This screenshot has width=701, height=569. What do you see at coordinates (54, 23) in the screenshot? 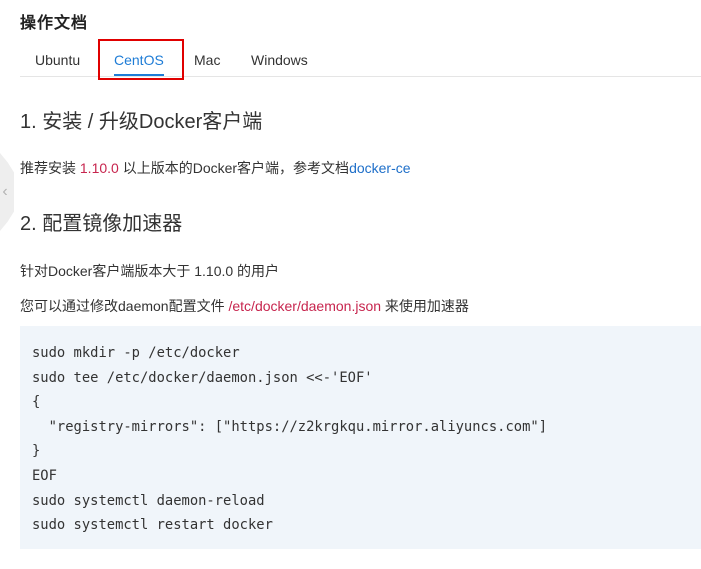
I see `page-title: 操作文档` at bounding box center [54, 23].